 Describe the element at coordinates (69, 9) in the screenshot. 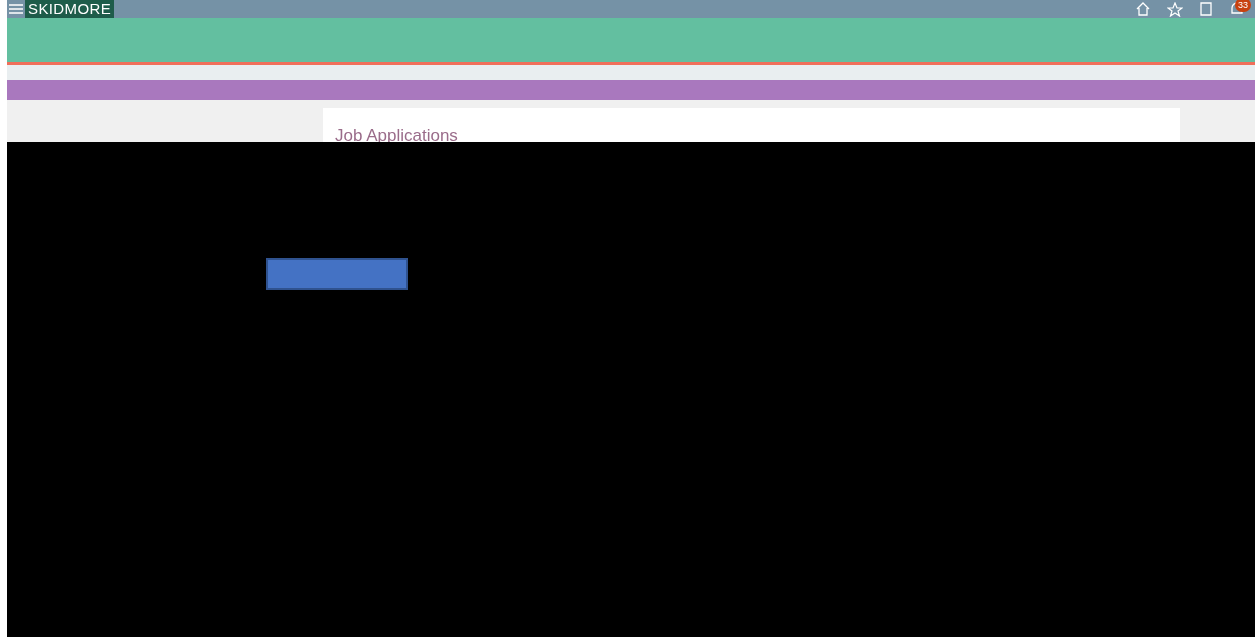

I see `logo: SKIDMORE` at that location.